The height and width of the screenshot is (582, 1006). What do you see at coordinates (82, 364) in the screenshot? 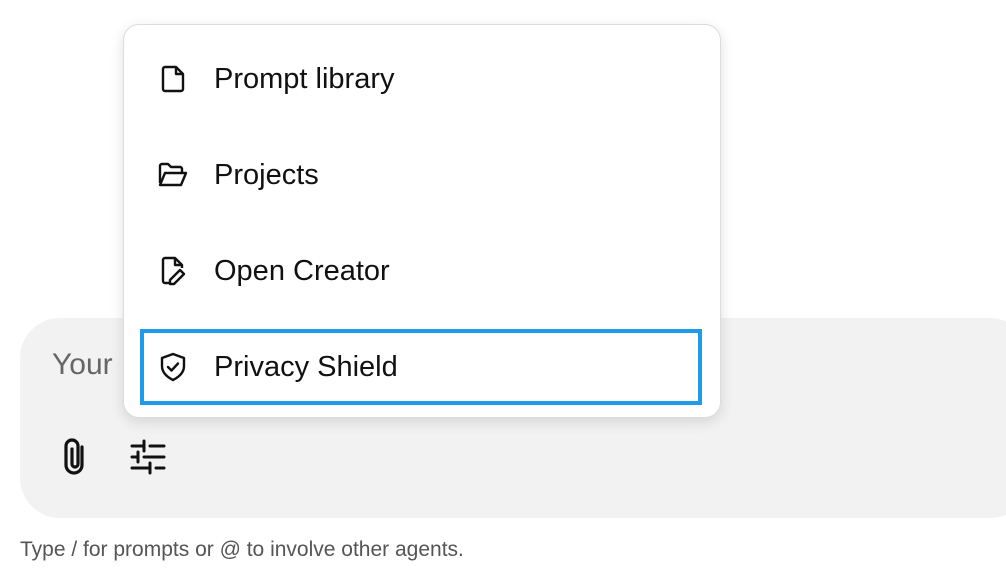
I see `composer-placeholder: Your` at bounding box center [82, 364].